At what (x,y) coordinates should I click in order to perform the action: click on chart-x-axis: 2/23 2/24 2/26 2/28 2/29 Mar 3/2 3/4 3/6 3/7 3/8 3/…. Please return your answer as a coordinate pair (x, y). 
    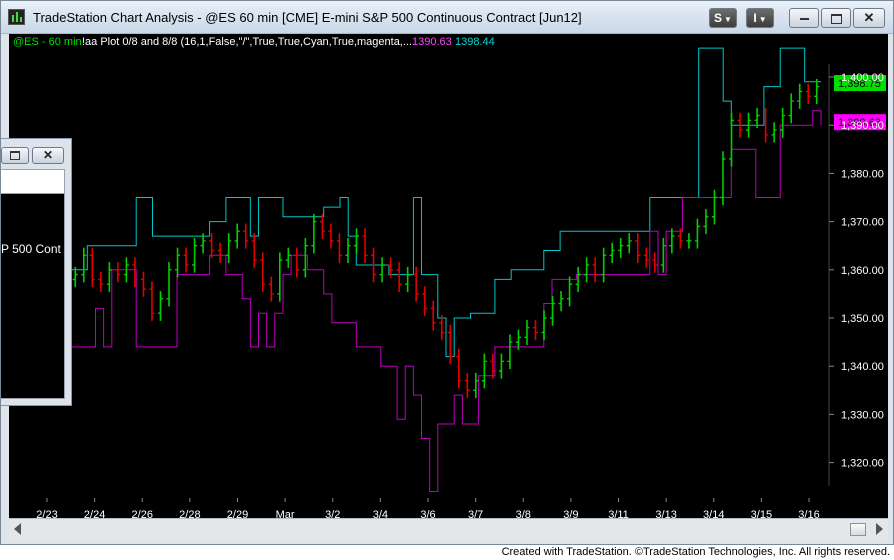
    Looking at the image, I should click on (428, 509).